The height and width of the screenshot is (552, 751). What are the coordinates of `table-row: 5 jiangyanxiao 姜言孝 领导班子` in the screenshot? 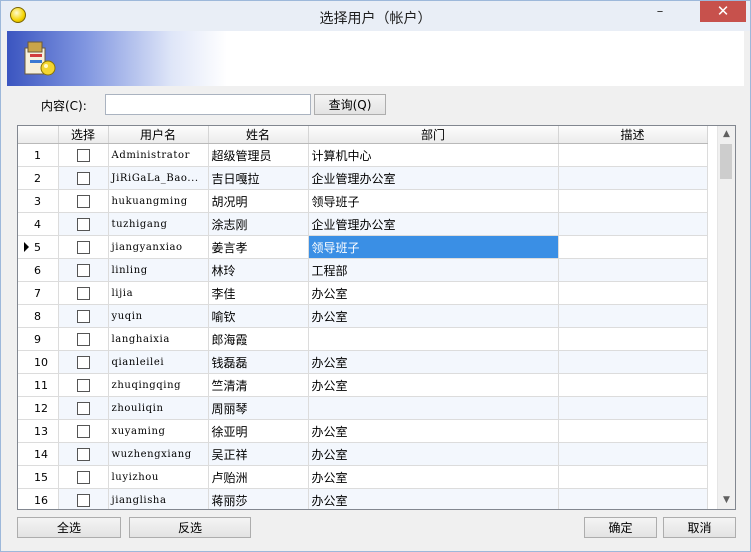 It's located at (363, 247).